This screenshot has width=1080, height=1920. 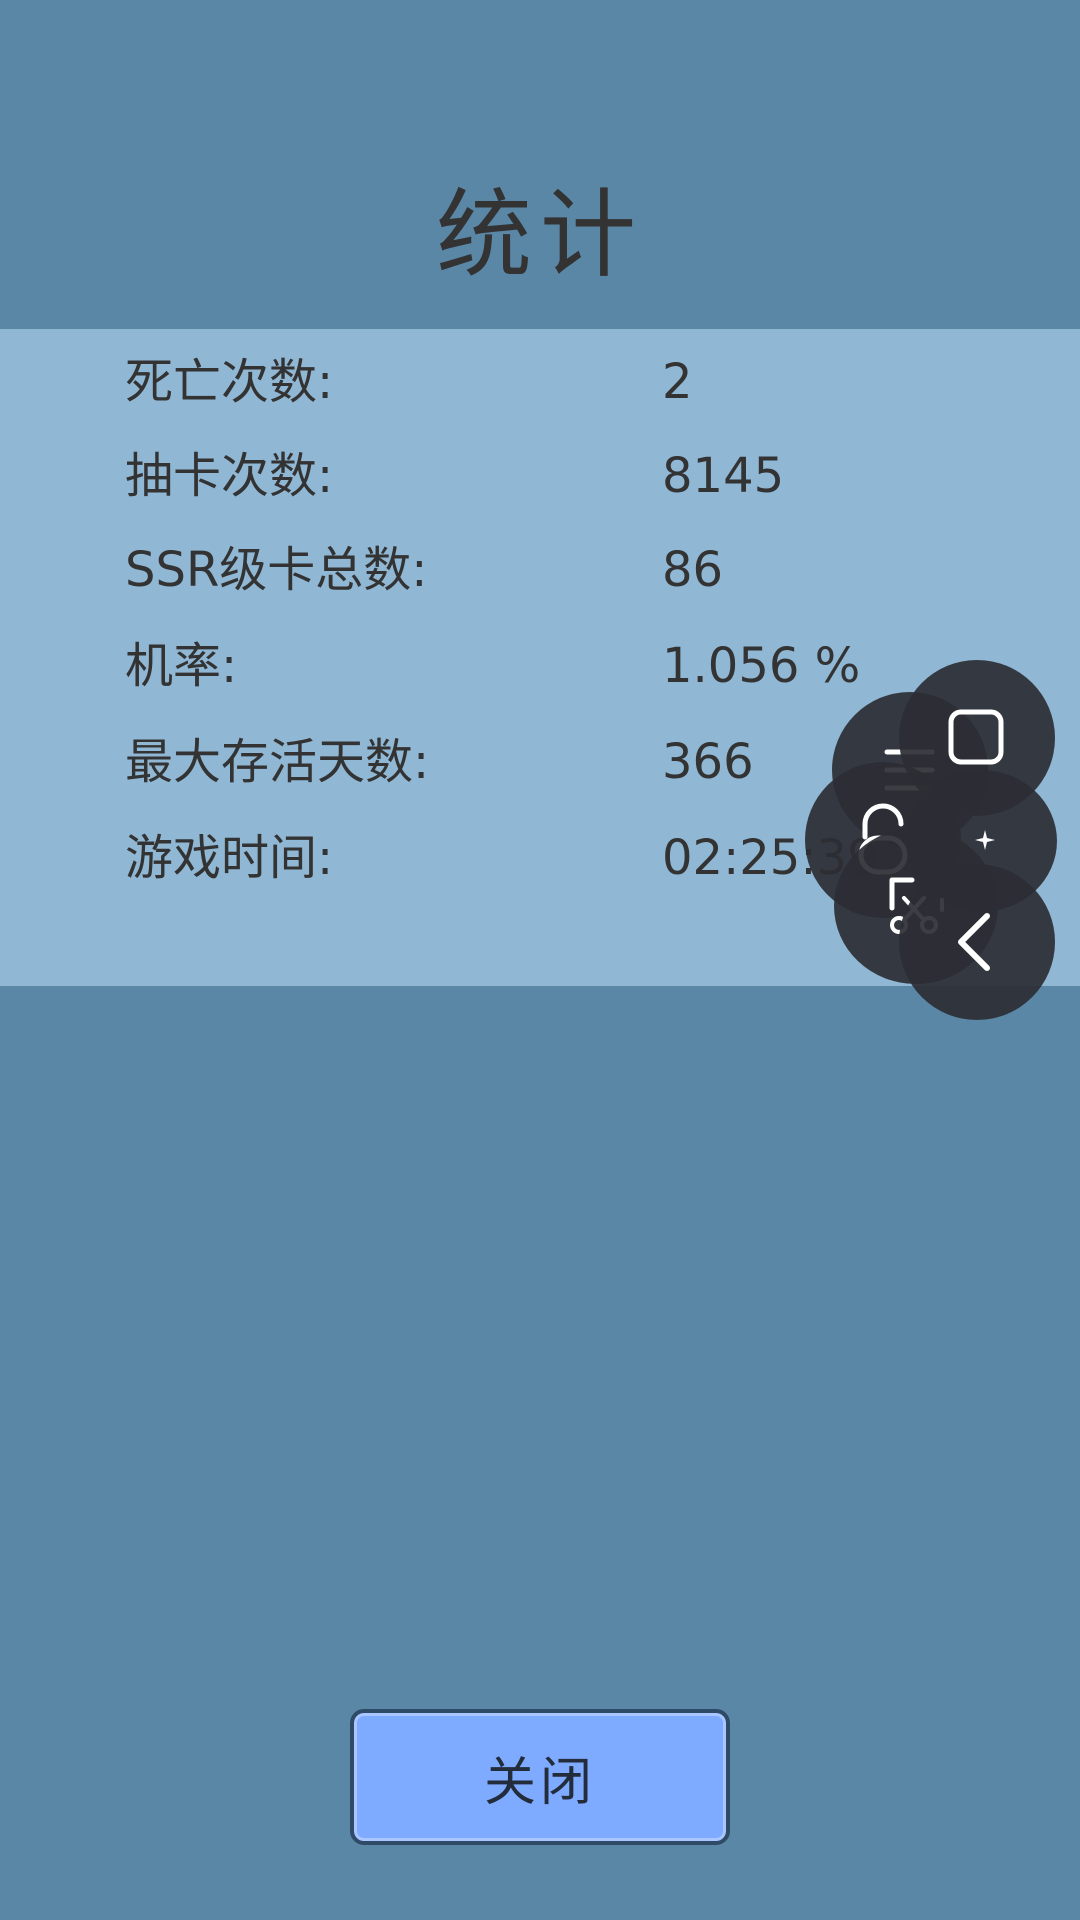 What do you see at coordinates (540, 235) in the screenshot?
I see `page-title: 统计` at bounding box center [540, 235].